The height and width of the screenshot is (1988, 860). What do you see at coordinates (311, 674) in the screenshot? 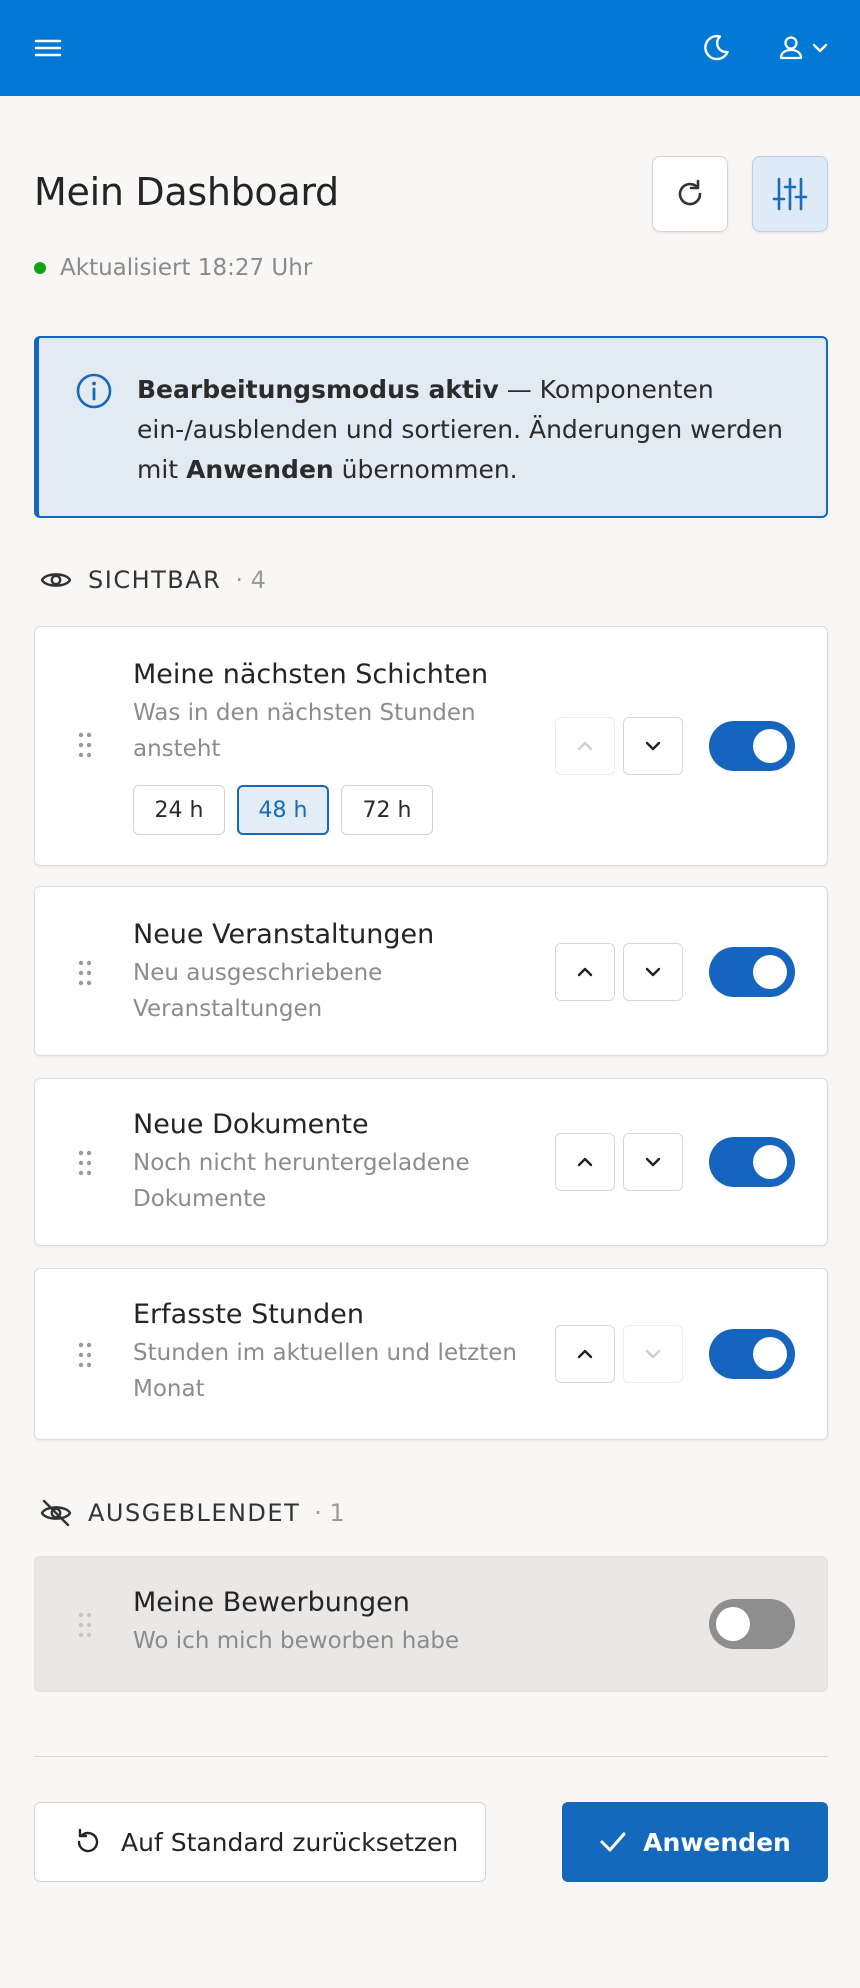
I see `widget-title: Meine nächsten Schichten` at bounding box center [311, 674].